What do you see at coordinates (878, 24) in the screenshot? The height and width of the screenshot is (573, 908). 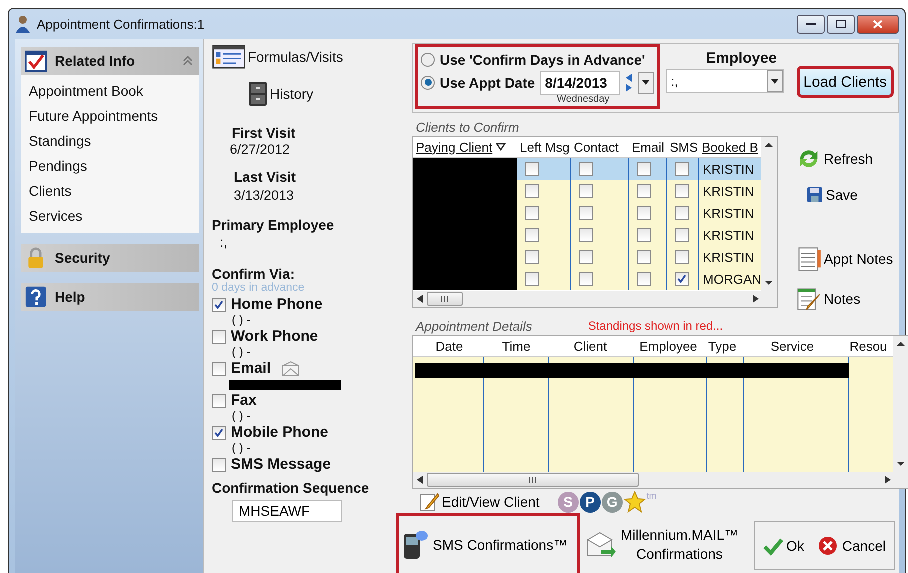 I see `close-button` at bounding box center [878, 24].